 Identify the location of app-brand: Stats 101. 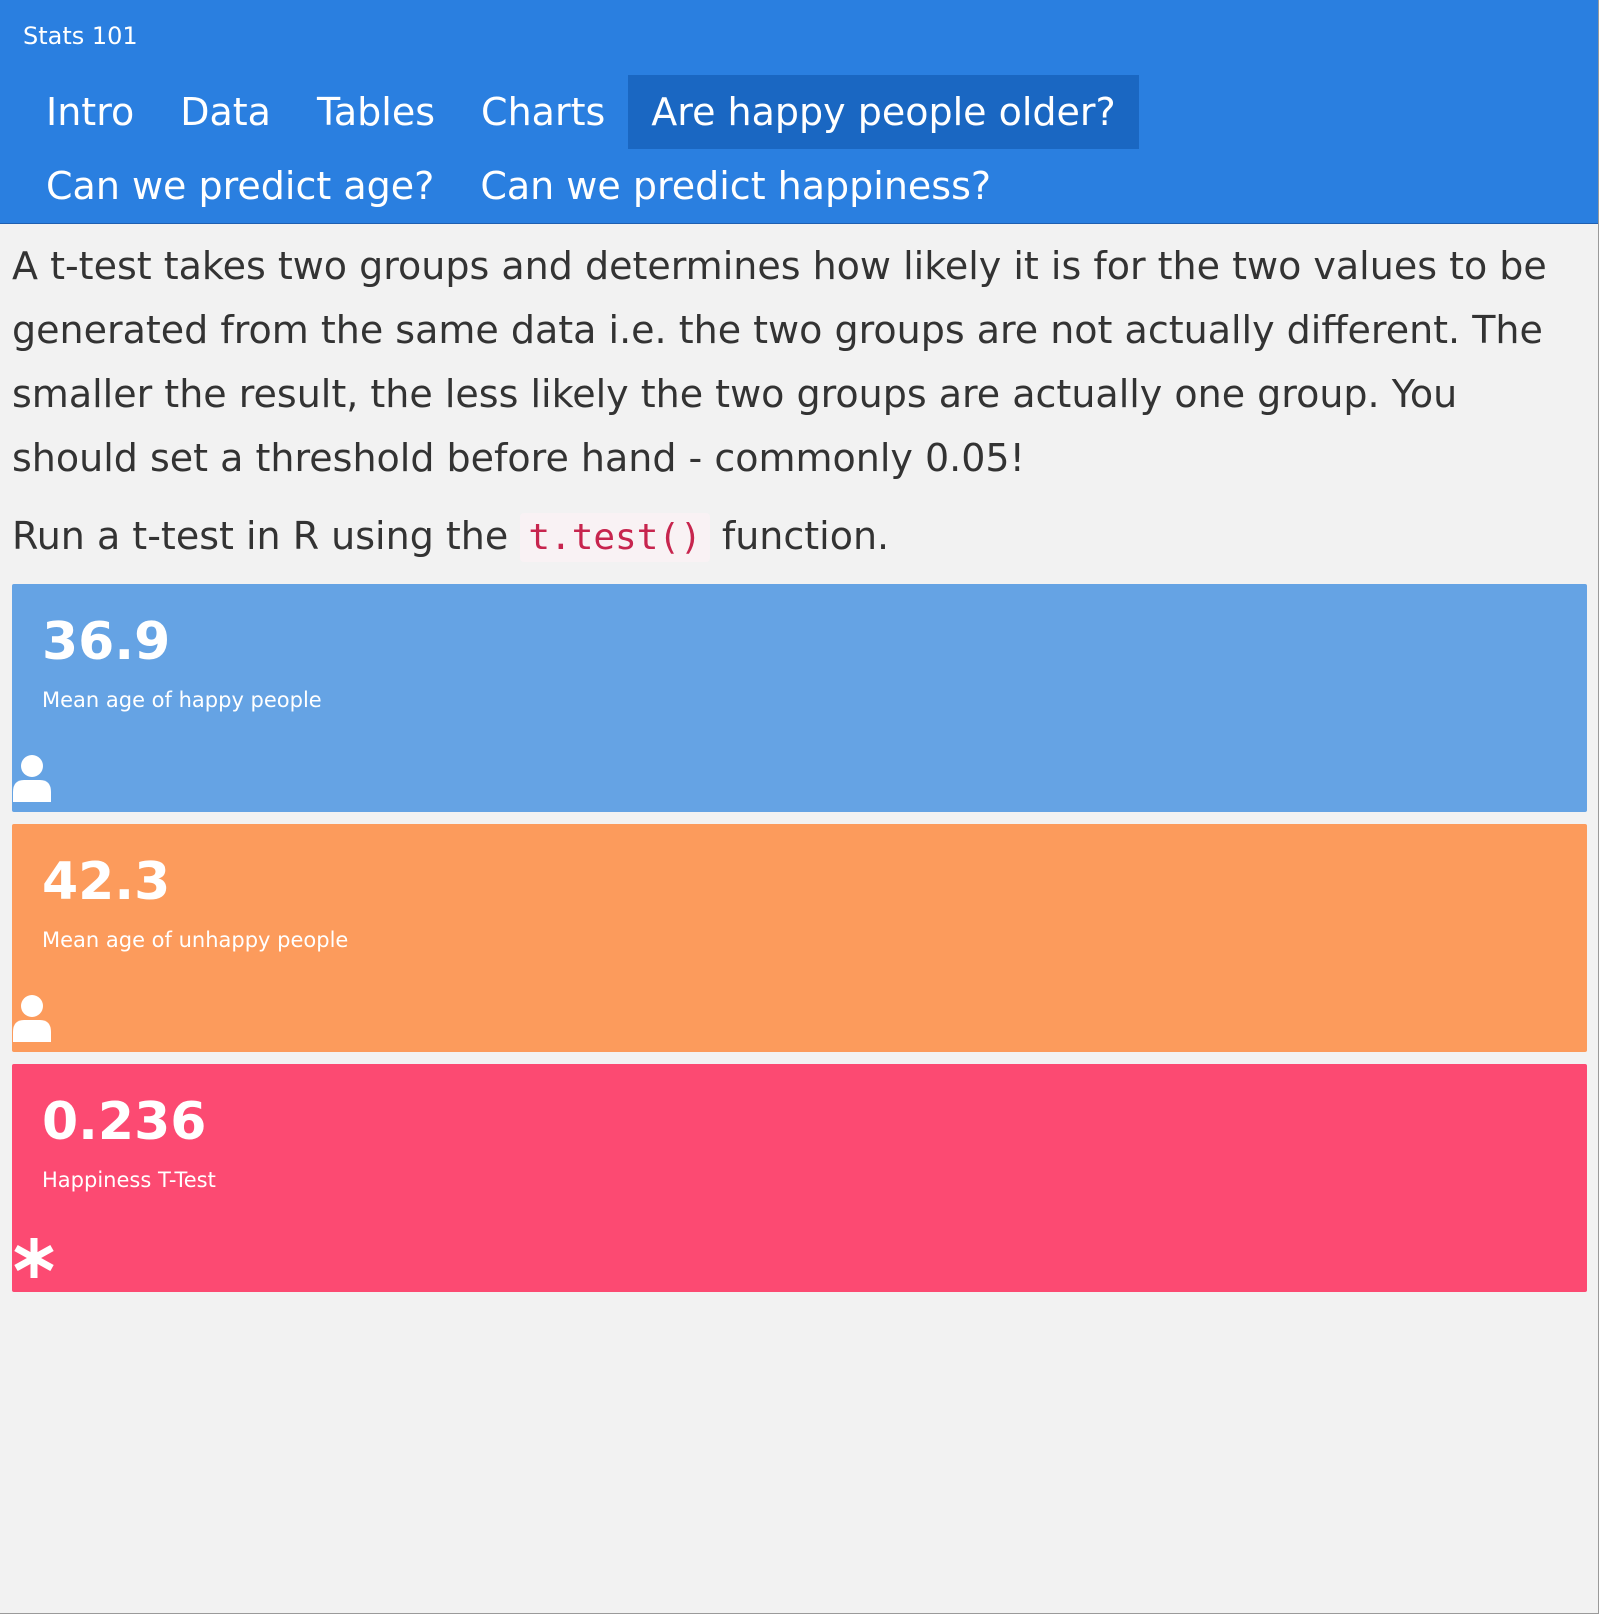
(80, 36).